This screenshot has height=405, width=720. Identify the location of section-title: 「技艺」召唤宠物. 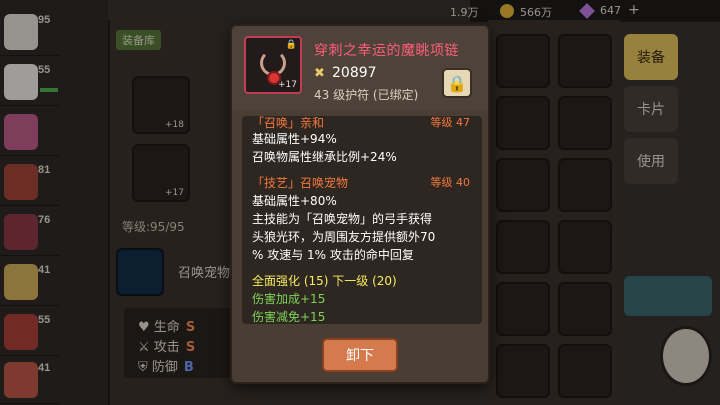
(300, 183).